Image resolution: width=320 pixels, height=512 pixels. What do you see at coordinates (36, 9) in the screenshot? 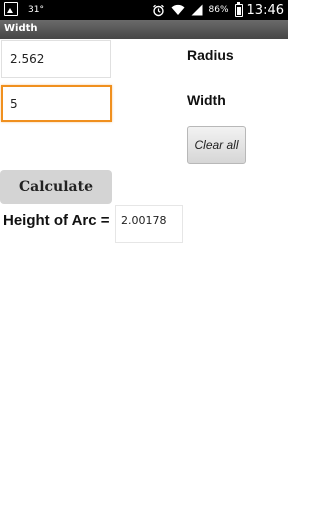
I see `temperature-text: 31°` at bounding box center [36, 9].